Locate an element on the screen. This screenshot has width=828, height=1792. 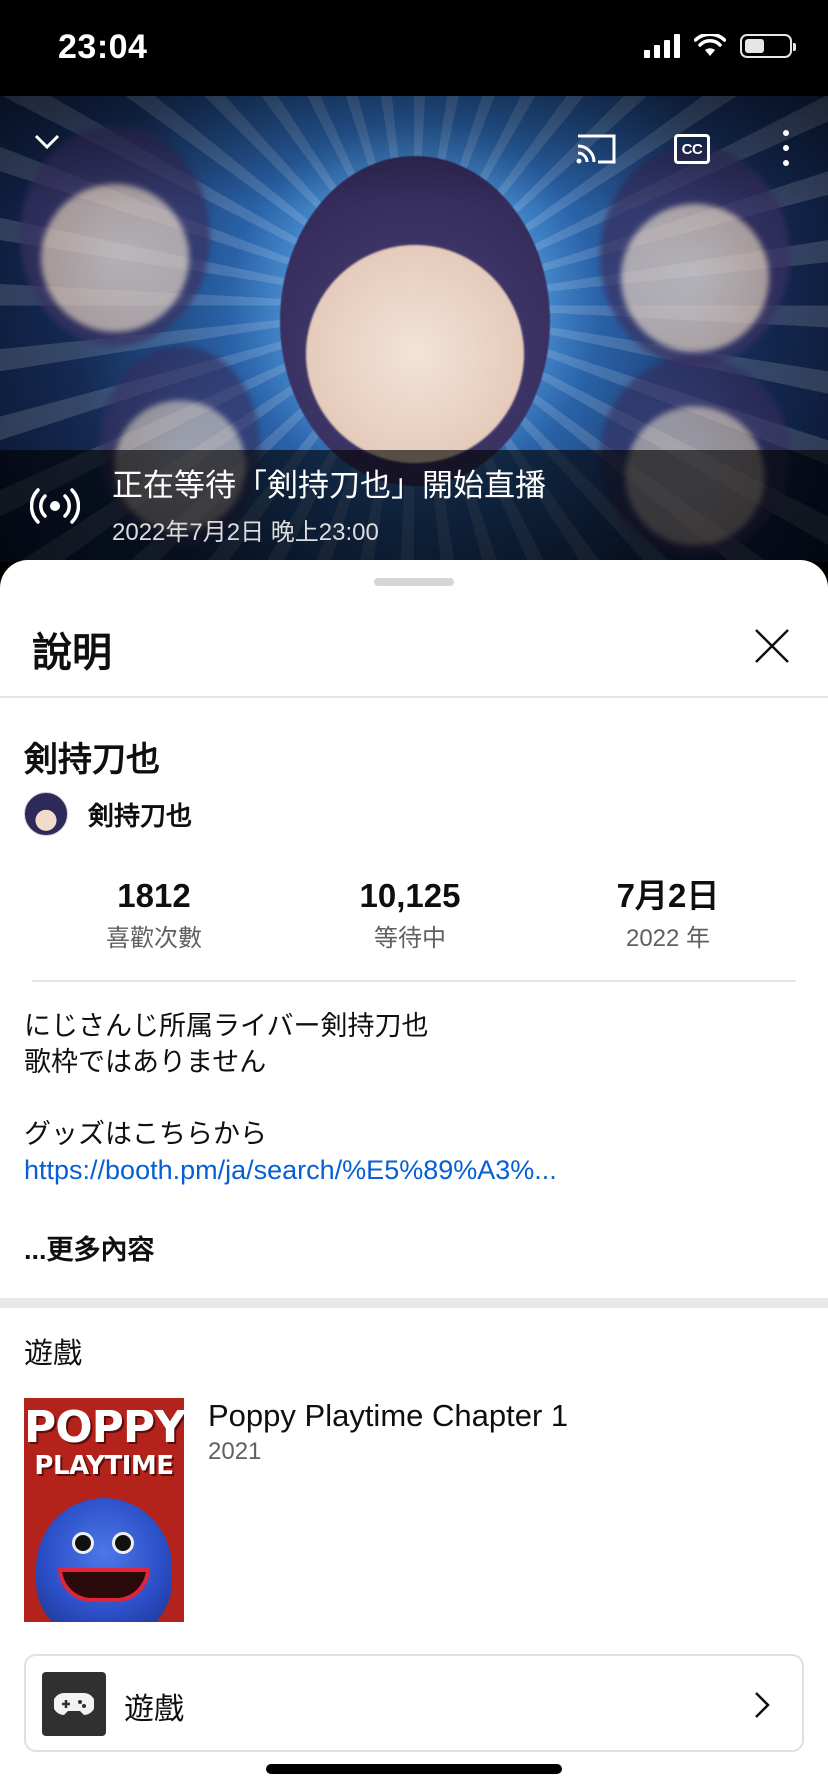
cover-title-line: PLAYTIME is located at coordinates (104, 1466).